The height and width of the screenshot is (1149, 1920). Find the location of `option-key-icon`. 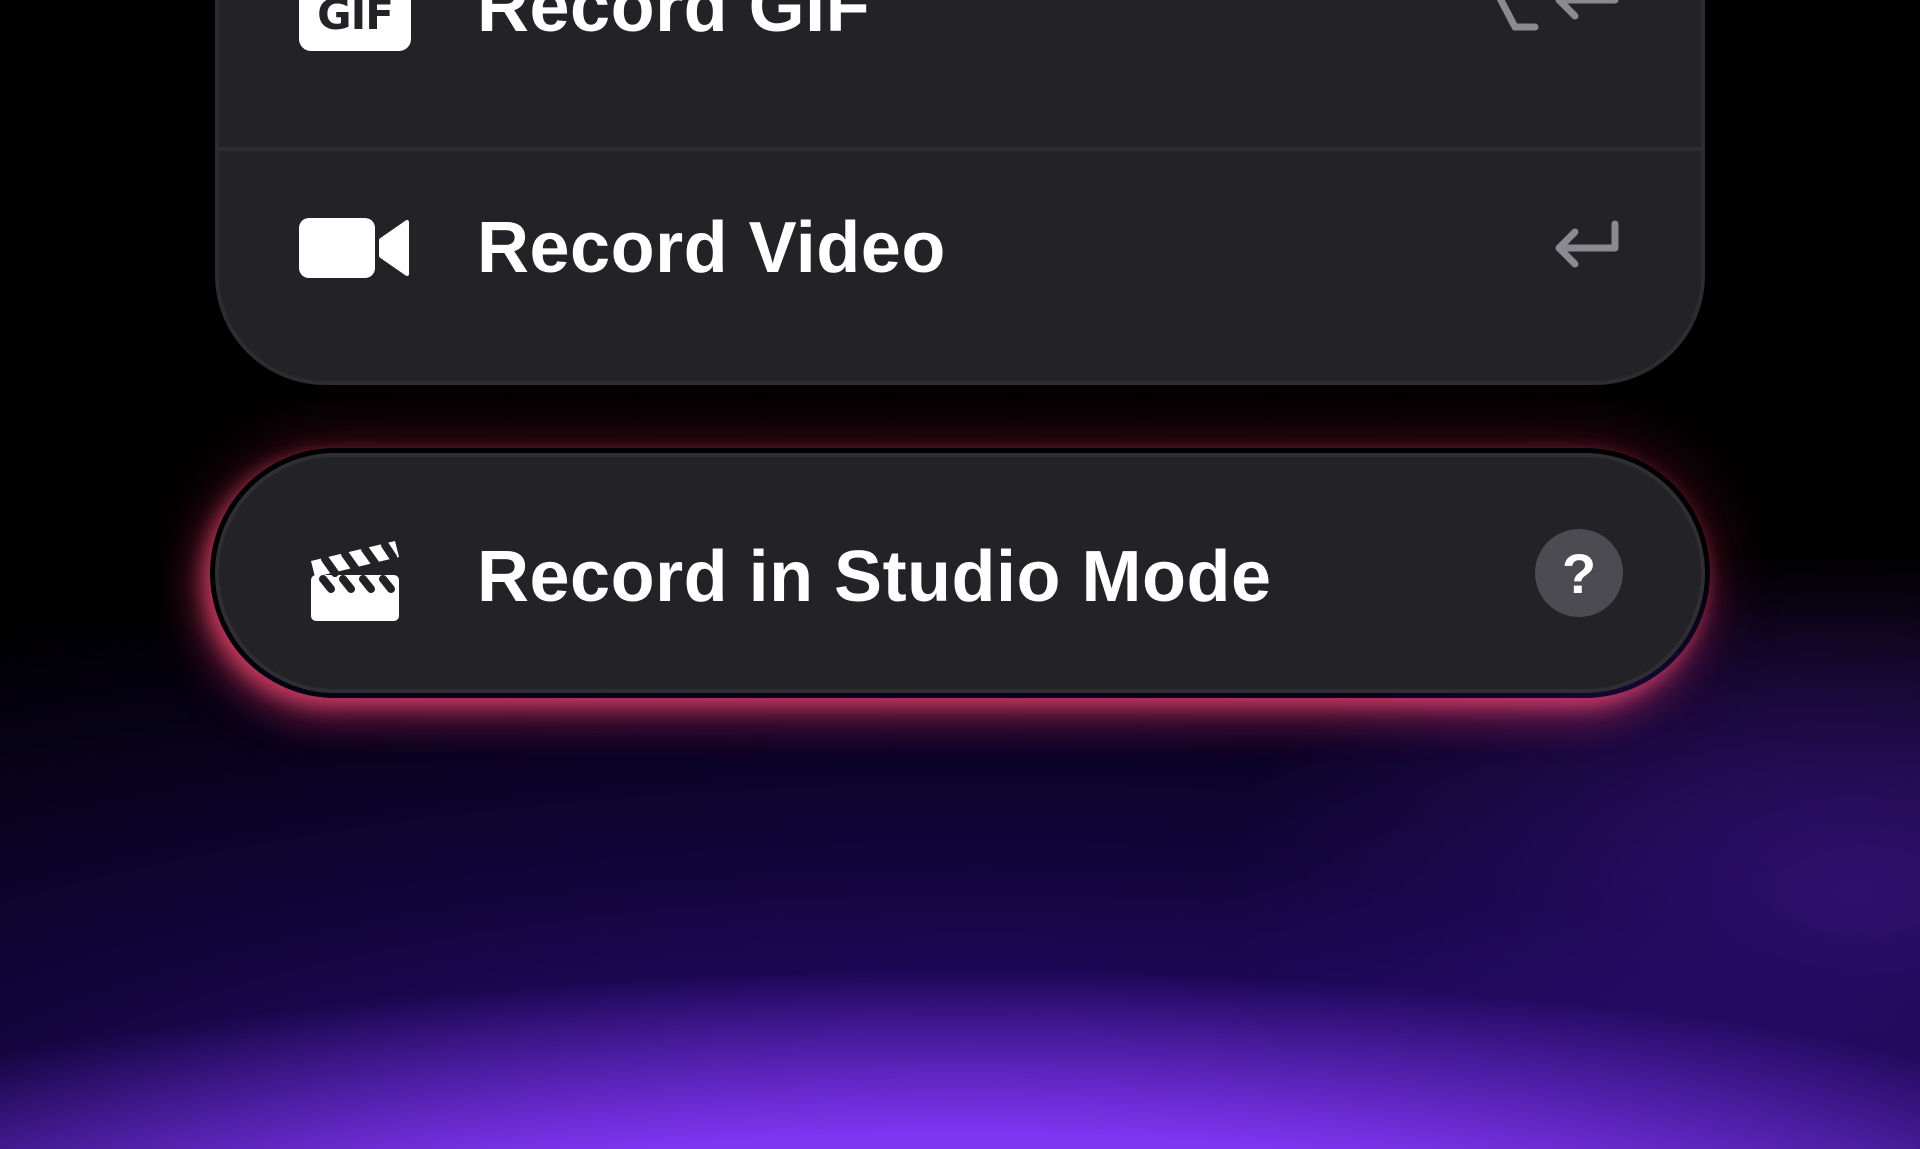

option-key-icon is located at coordinates (1517, 15).